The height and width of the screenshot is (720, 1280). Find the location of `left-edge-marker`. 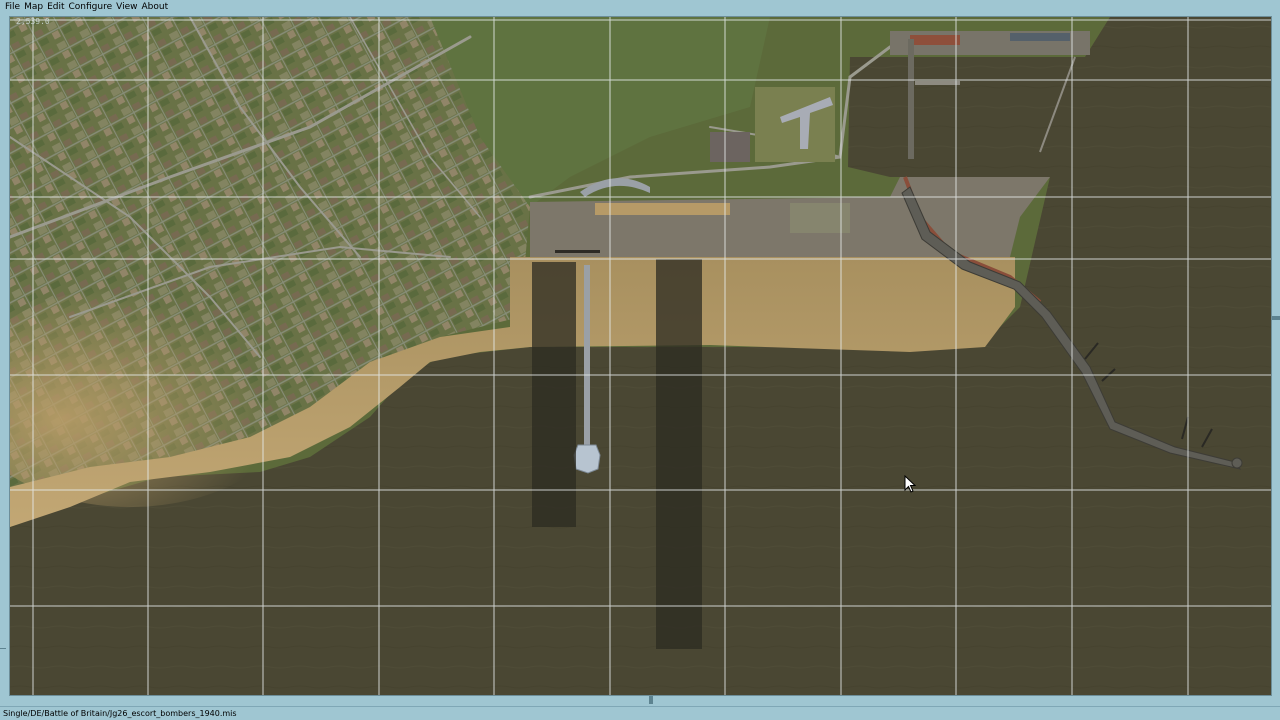

left-edge-marker is located at coordinates (3, 648).